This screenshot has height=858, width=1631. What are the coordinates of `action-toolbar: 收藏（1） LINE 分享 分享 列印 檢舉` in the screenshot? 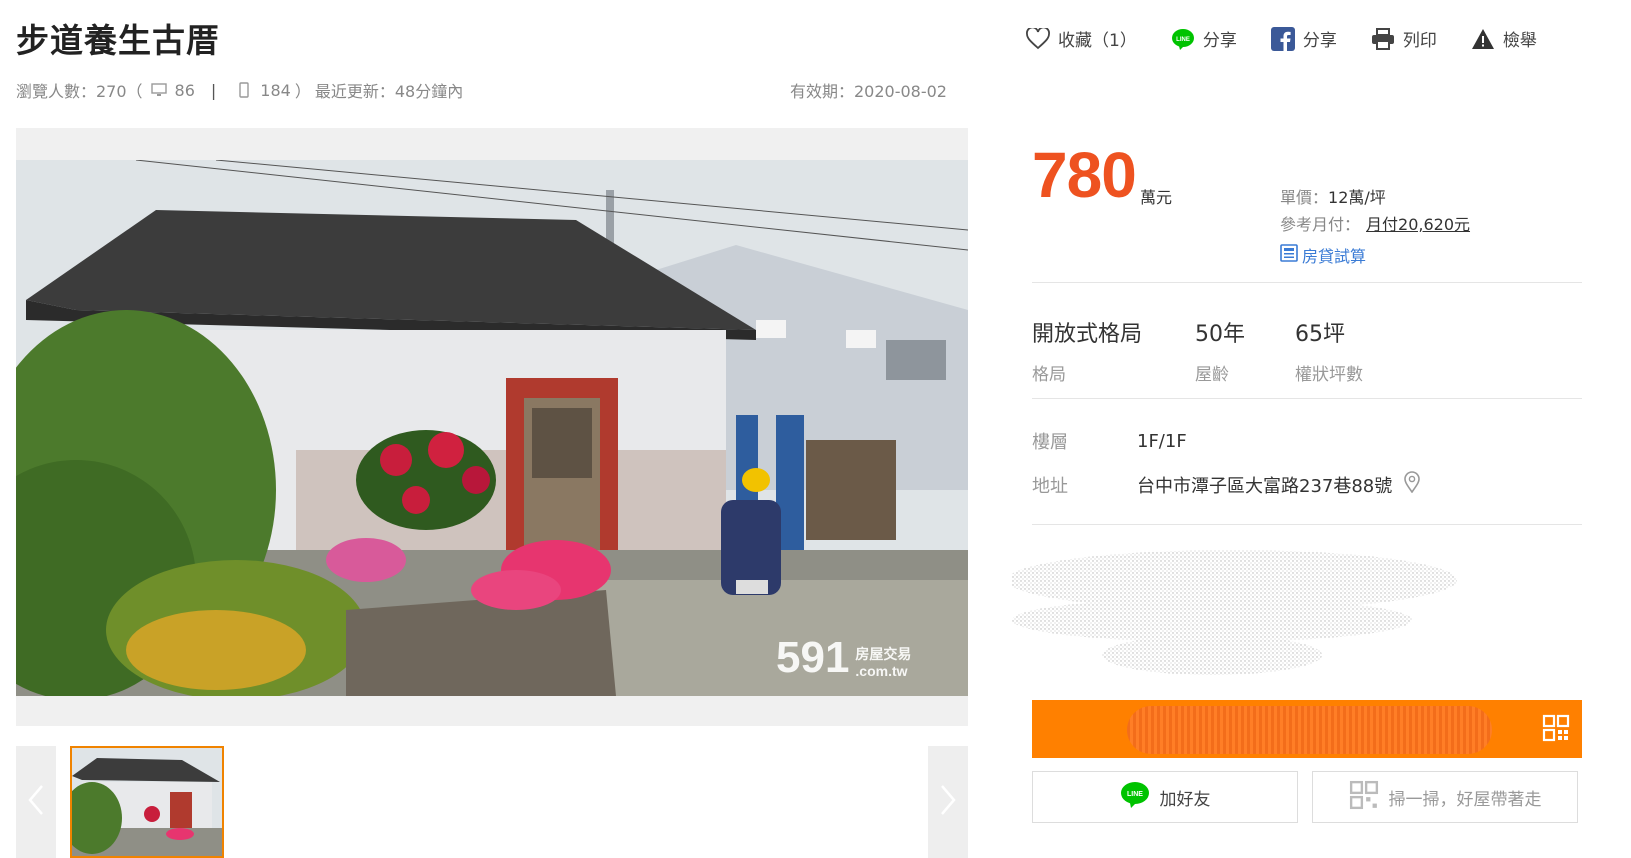 It's located at (1281, 38).